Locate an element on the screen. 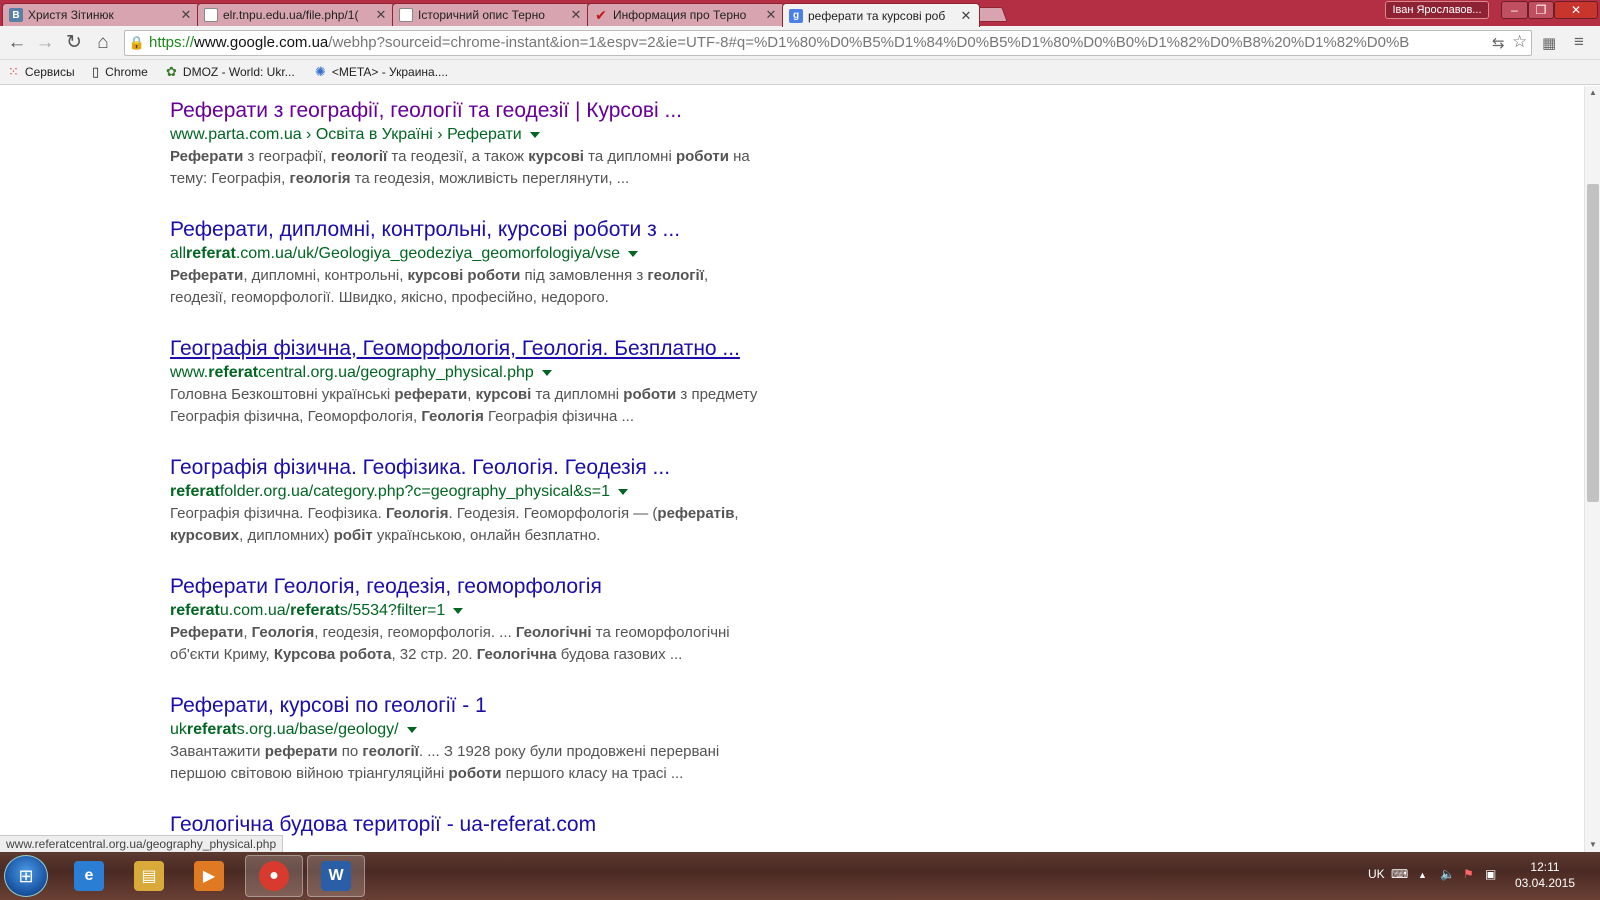 This screenshot has height=900, width=1600. taskbar-app-chrome: ● is located at coordinates (274, 876).